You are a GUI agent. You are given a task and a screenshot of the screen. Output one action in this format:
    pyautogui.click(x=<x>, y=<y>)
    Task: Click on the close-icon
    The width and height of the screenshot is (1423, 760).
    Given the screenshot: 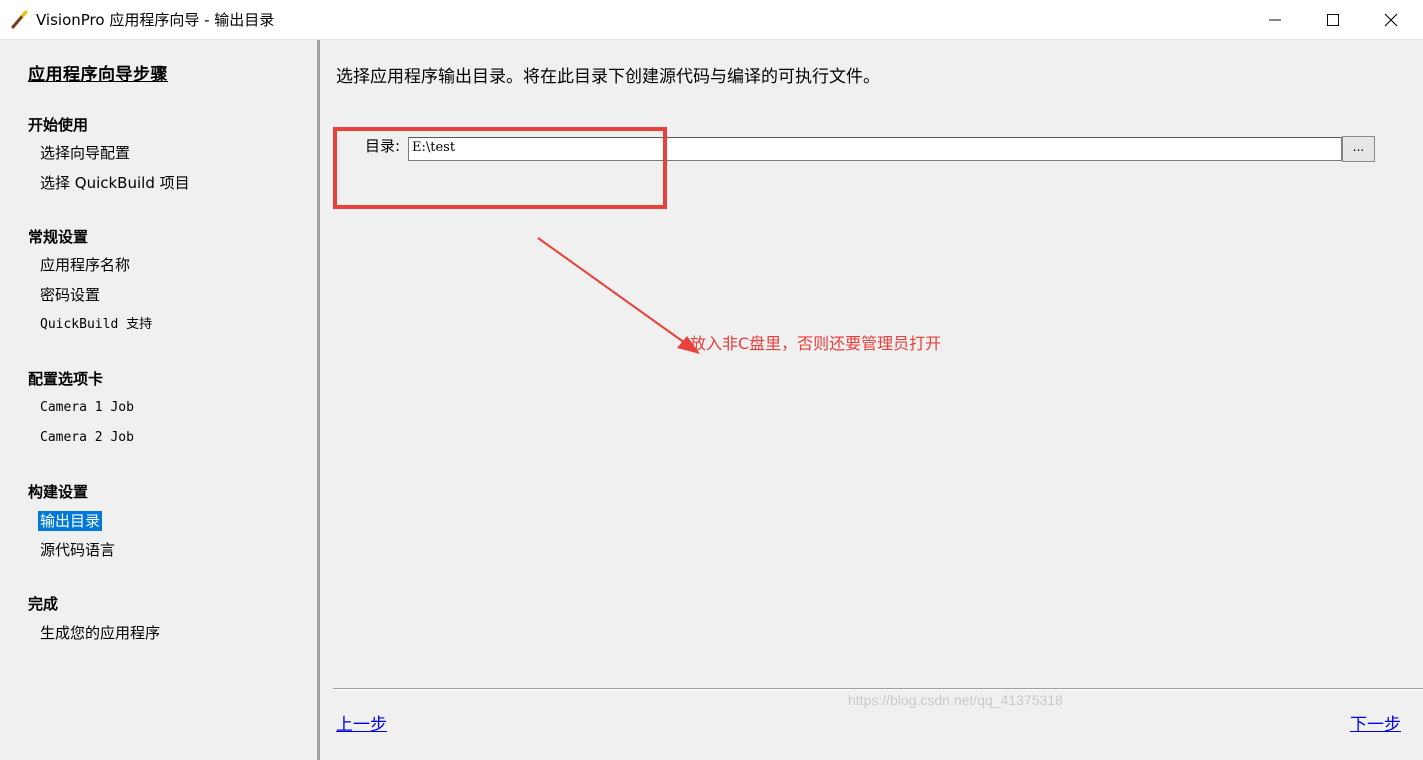 What is the action you would take?
    pyautogui.click(x=1391, y=20)
    